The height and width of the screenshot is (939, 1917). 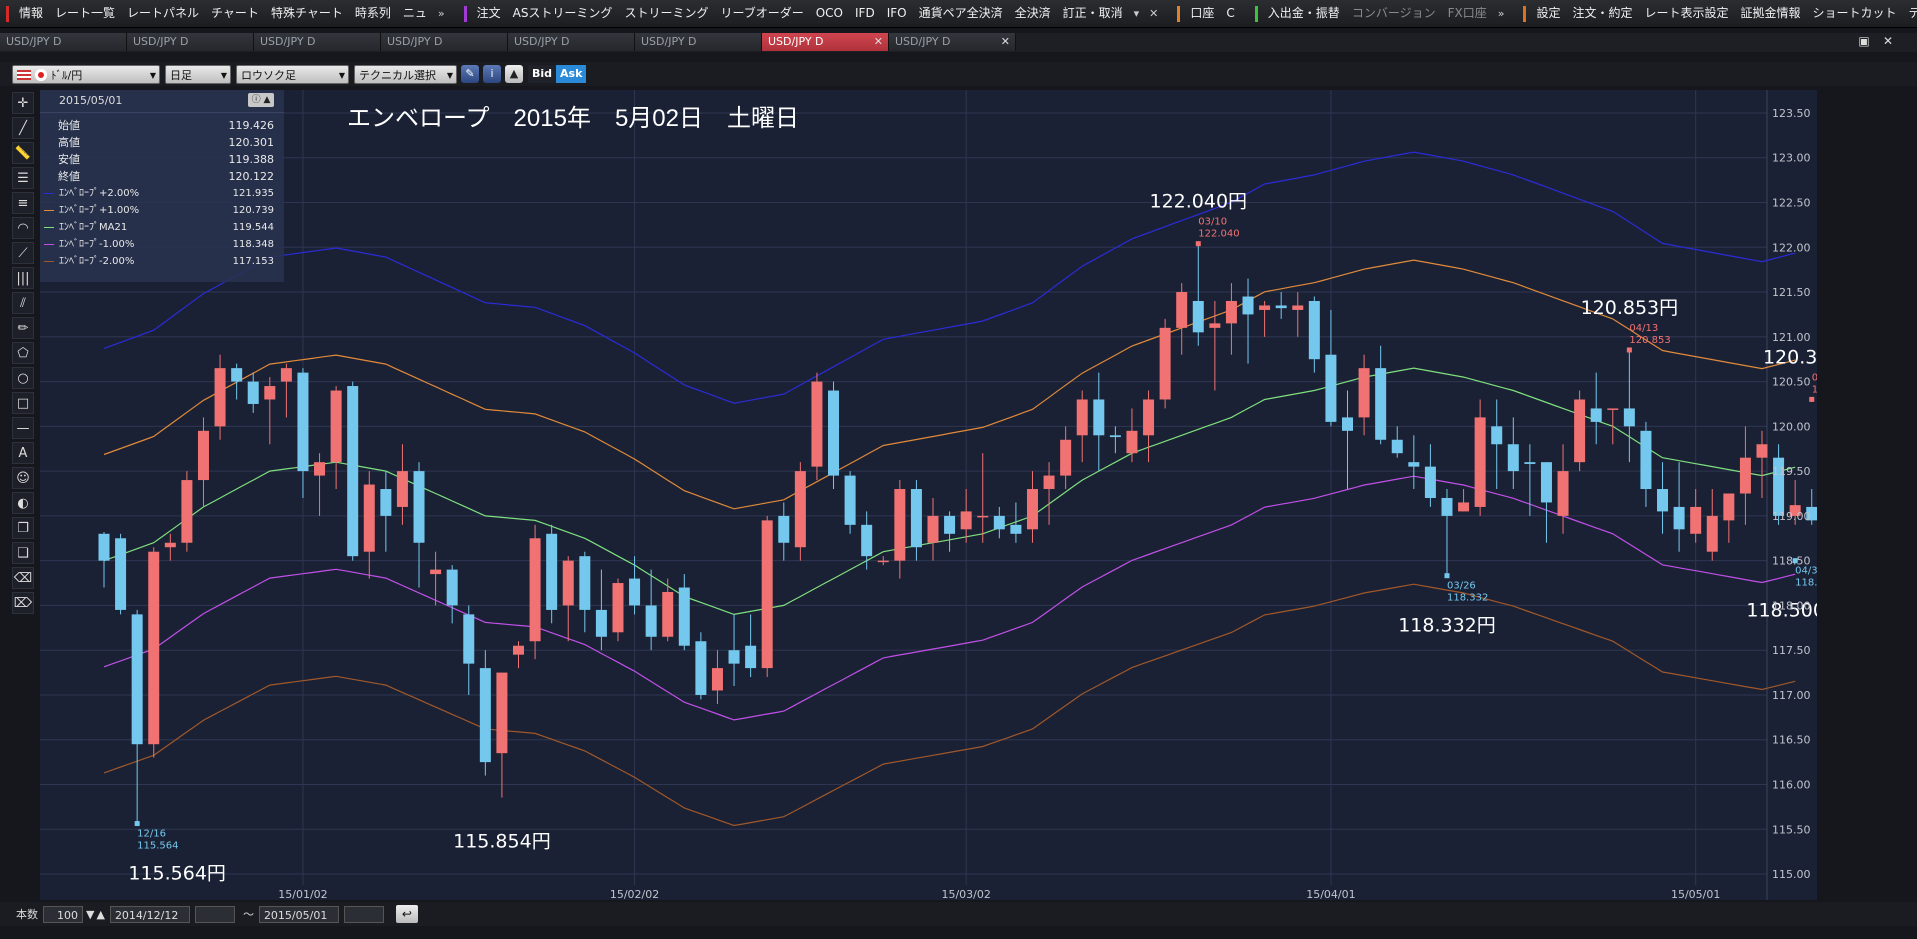 What do you see at coordinates (163, 13) in the screenshot?
I see `menu-item: レートパネル` at bounding box center [163, 13].